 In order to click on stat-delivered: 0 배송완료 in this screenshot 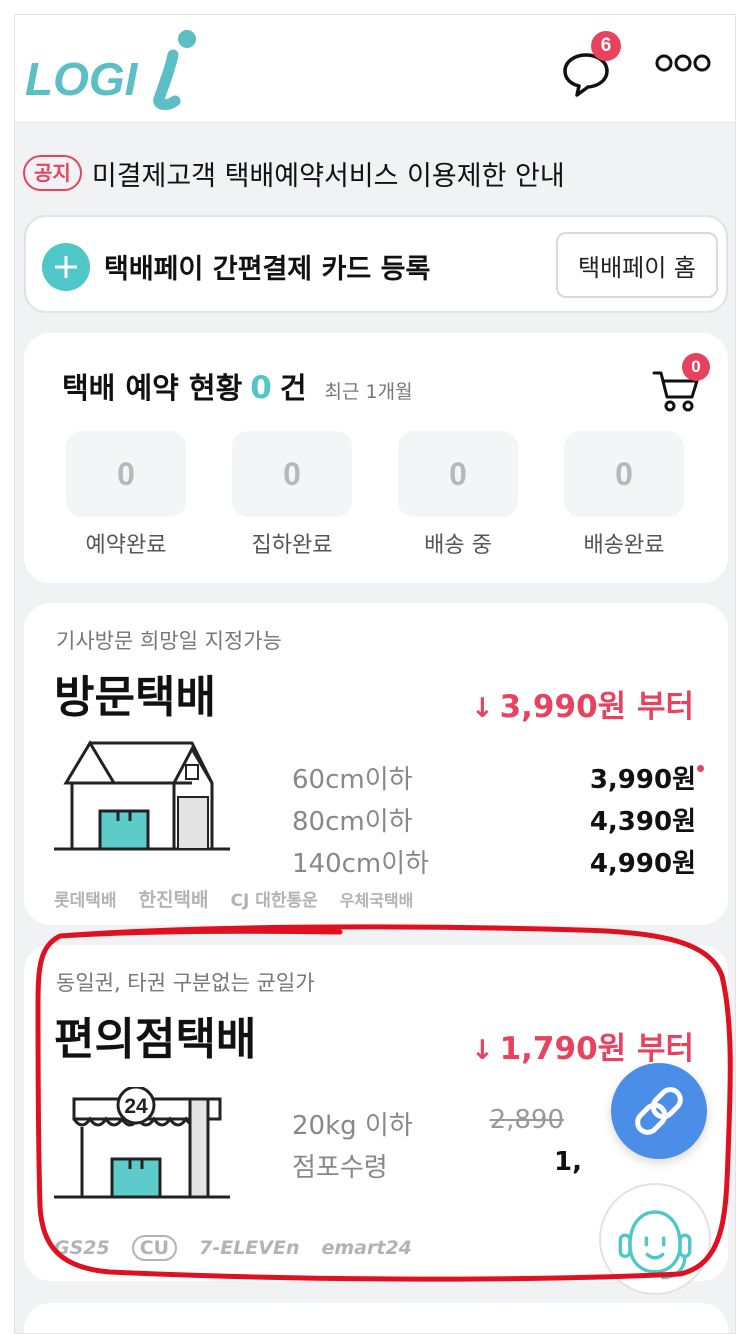, I will do `click(624, 495)`.